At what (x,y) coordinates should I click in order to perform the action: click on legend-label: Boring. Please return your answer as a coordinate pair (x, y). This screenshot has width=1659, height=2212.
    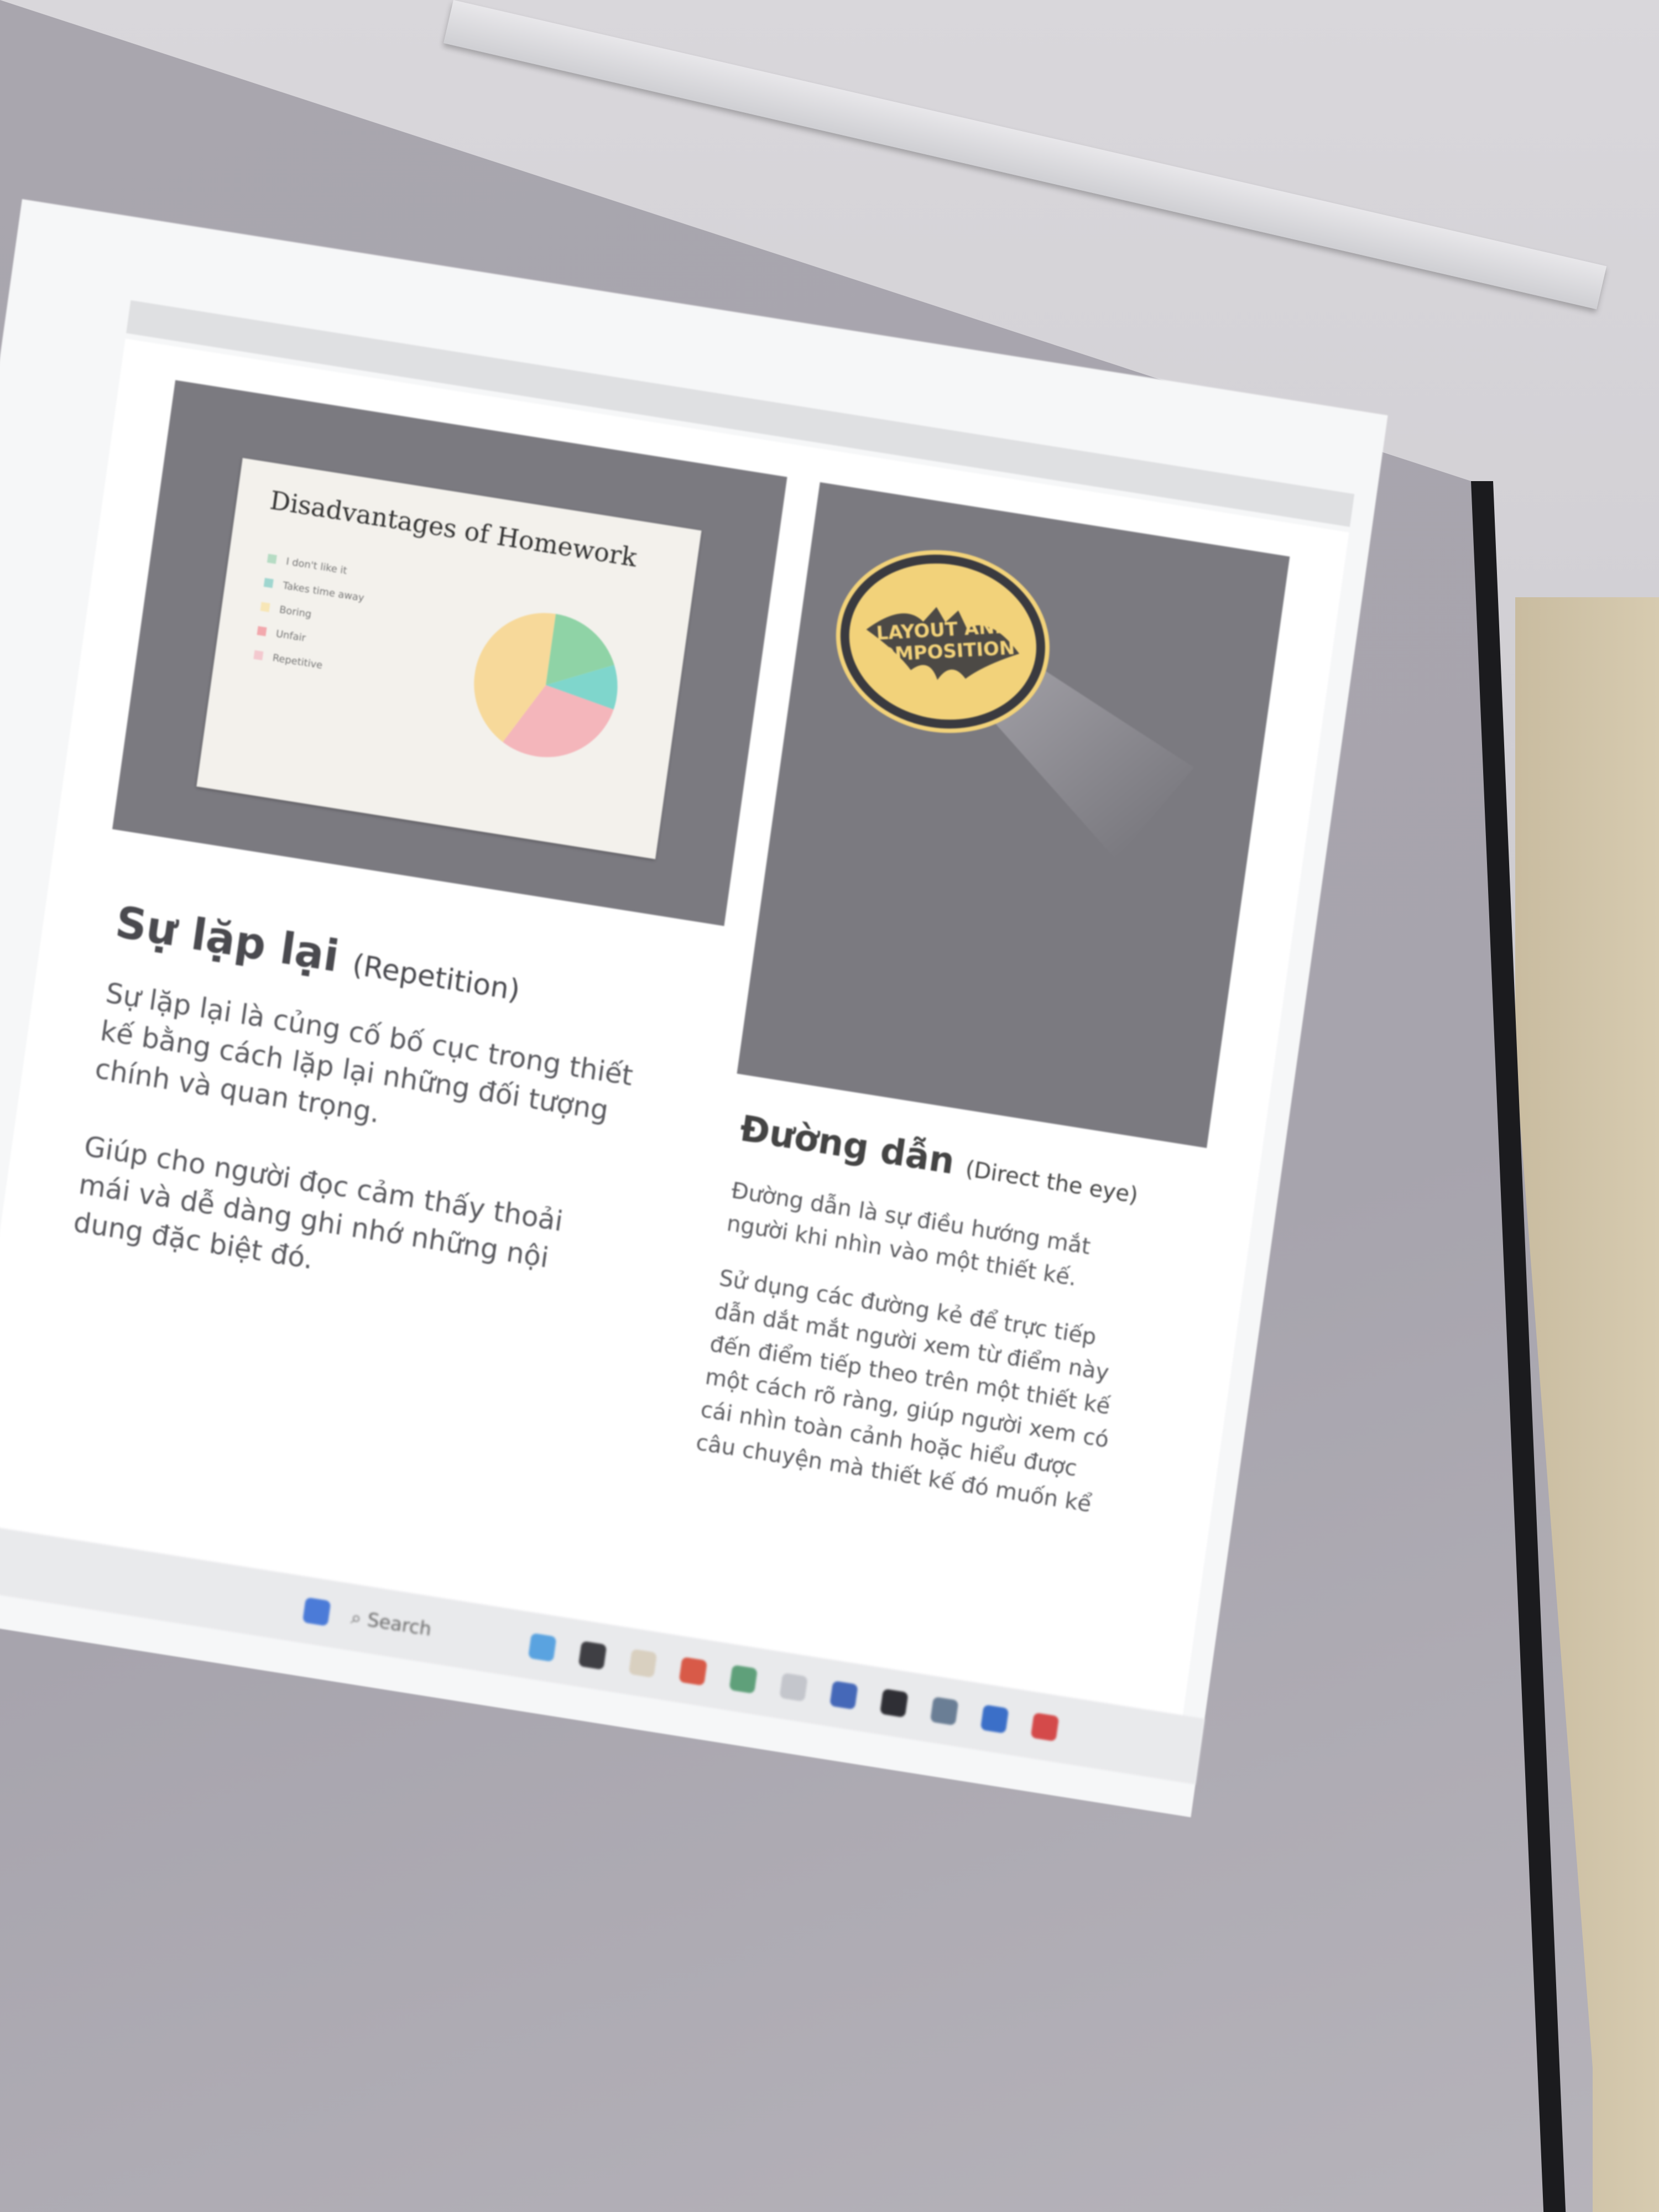
    Looking at the image, I should click on (295, 611).